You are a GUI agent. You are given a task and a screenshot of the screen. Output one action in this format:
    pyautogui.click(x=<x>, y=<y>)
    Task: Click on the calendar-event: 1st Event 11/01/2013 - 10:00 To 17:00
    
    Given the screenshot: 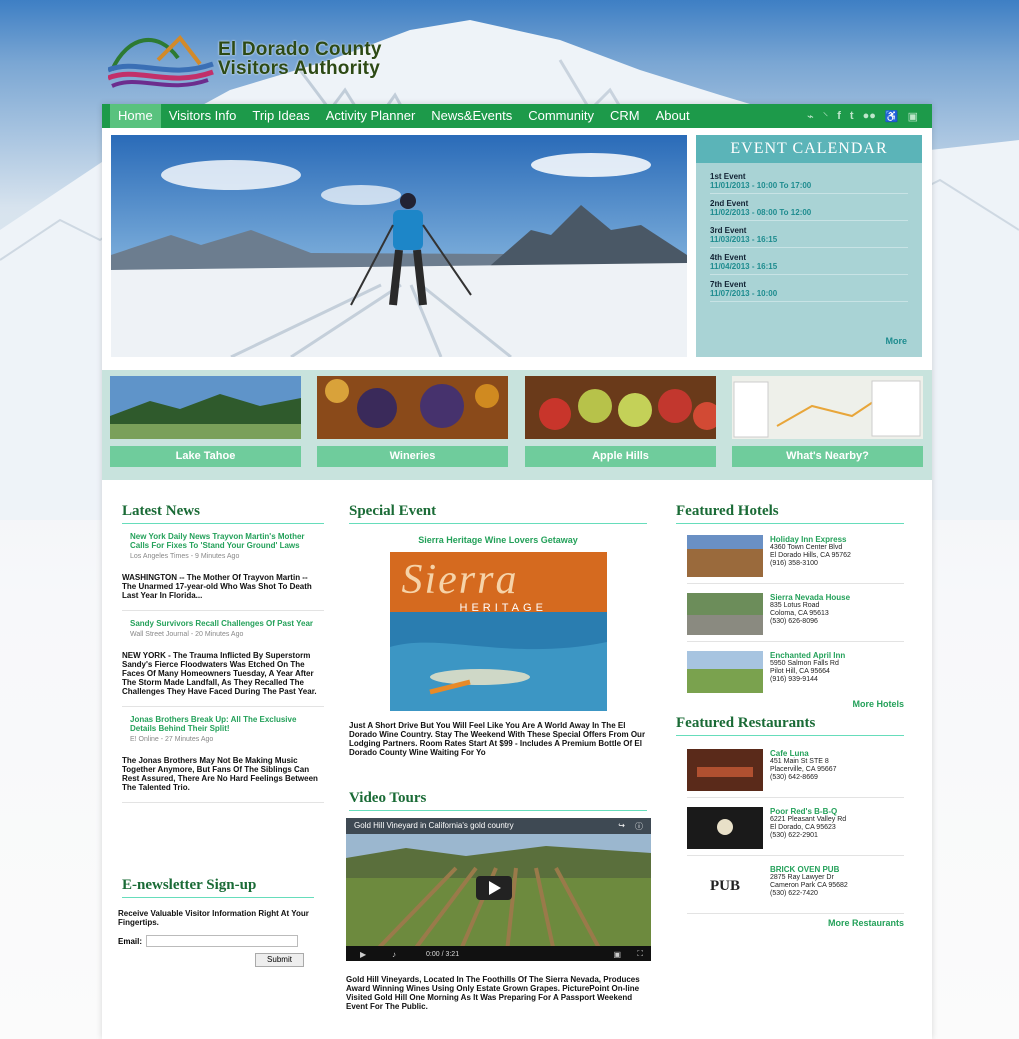 What is the action you would take?
    pyautogui.click(x=809, y=180)
    